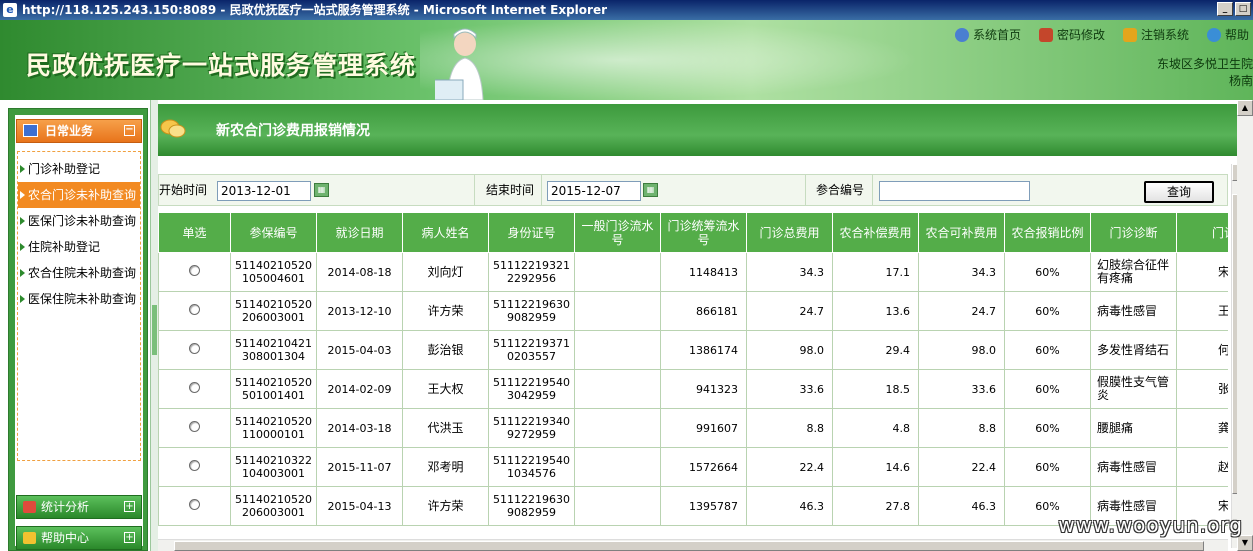 This screenshot has height=551, width=1253. What do you see at coordinates (273, 311) in the screenshot?
I see `table-cell-insure-no: 51140210520206003001` at bounding box center [273, 311].